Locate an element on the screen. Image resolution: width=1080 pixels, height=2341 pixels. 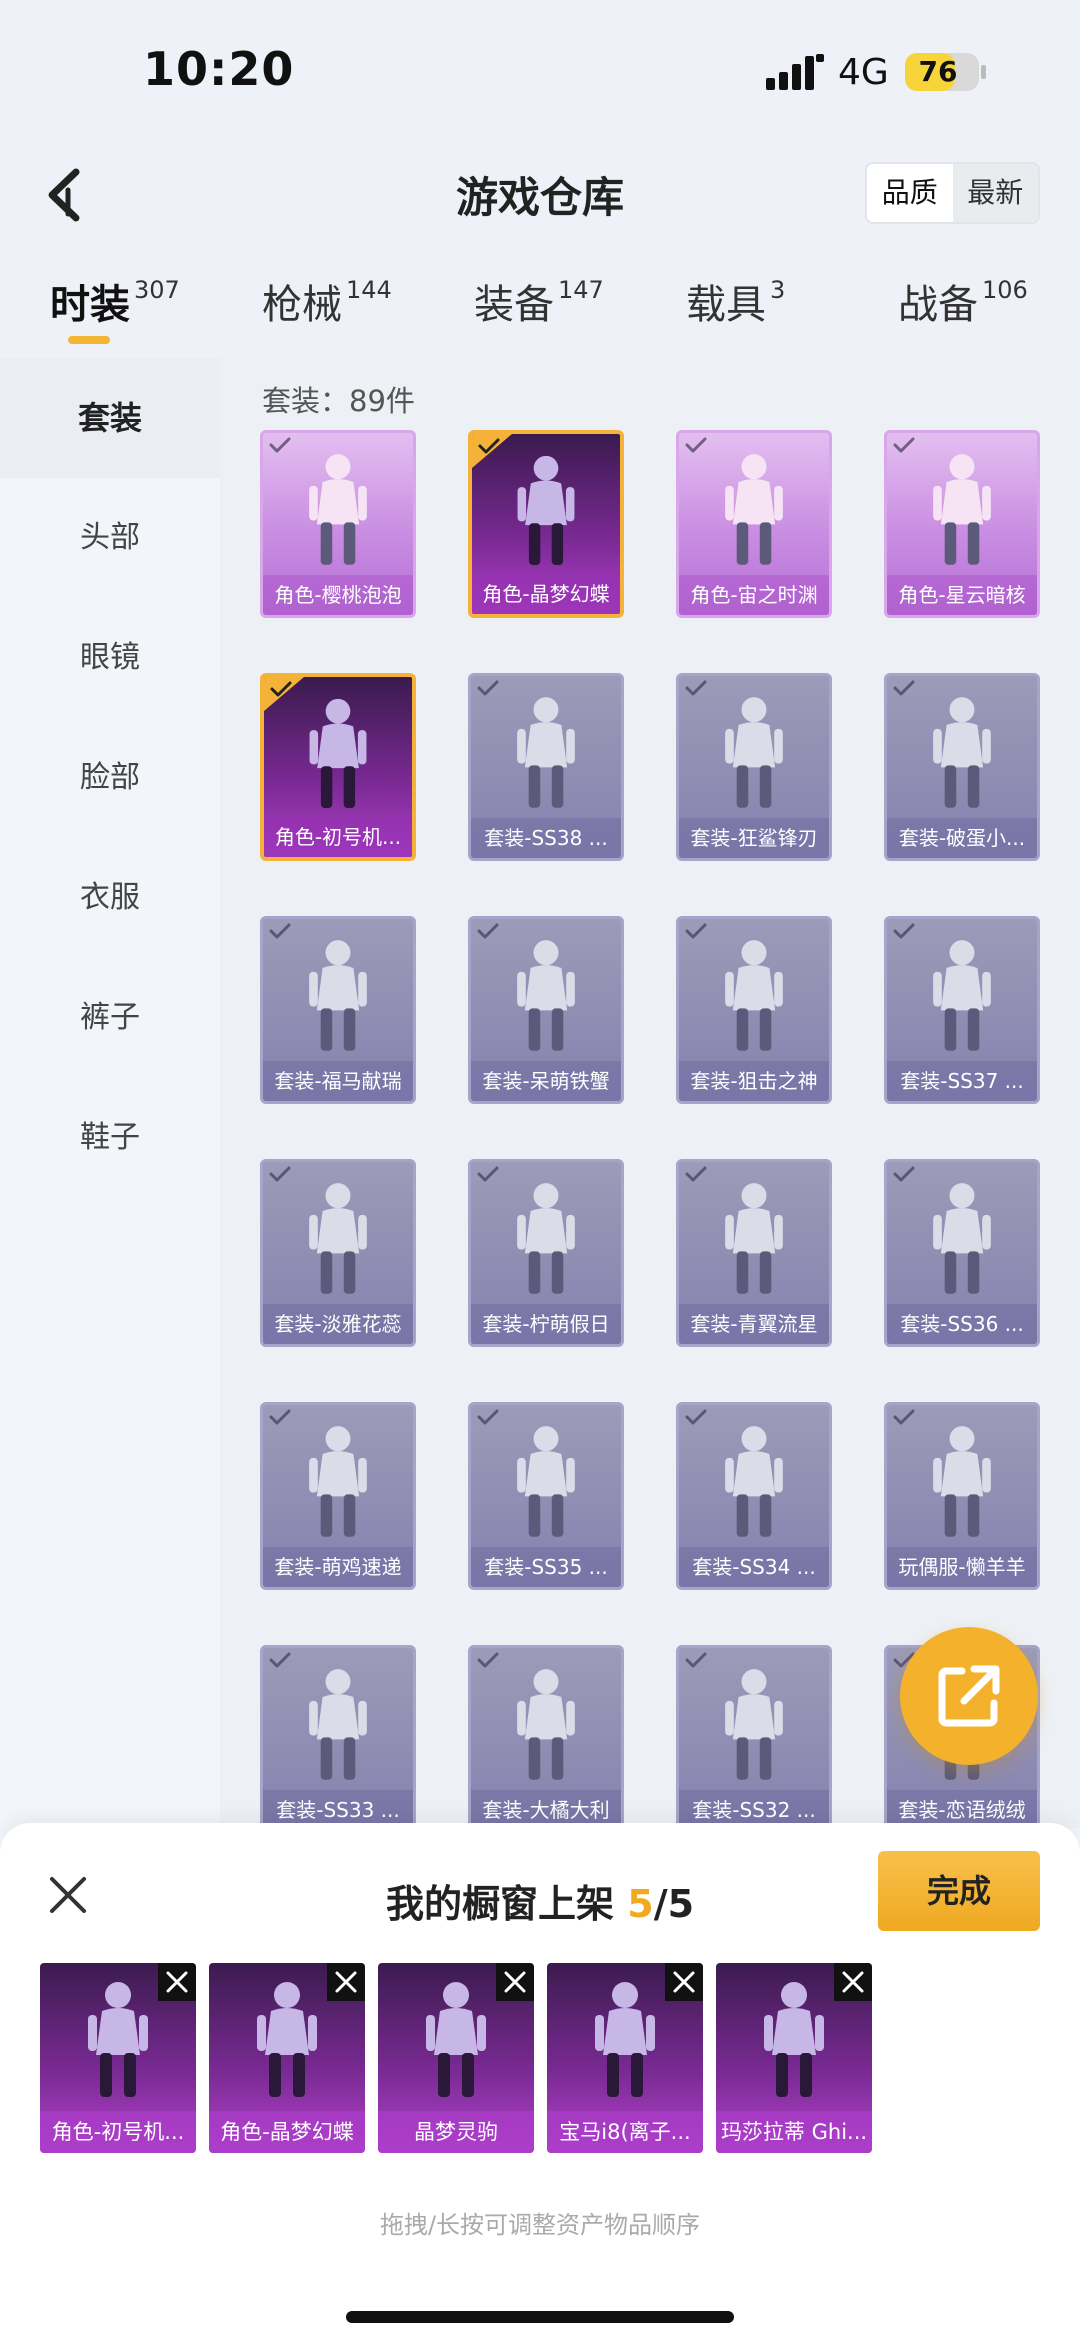
item-label: 套装-柠萌假日 is located at coordinates (546, 1324).